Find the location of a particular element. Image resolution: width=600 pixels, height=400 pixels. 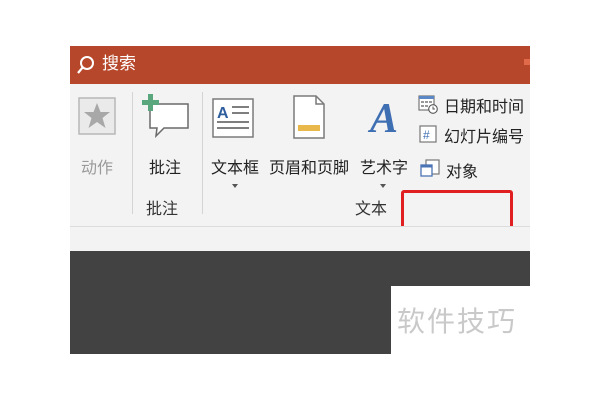

star-icon is located at coordinates (97, 116).